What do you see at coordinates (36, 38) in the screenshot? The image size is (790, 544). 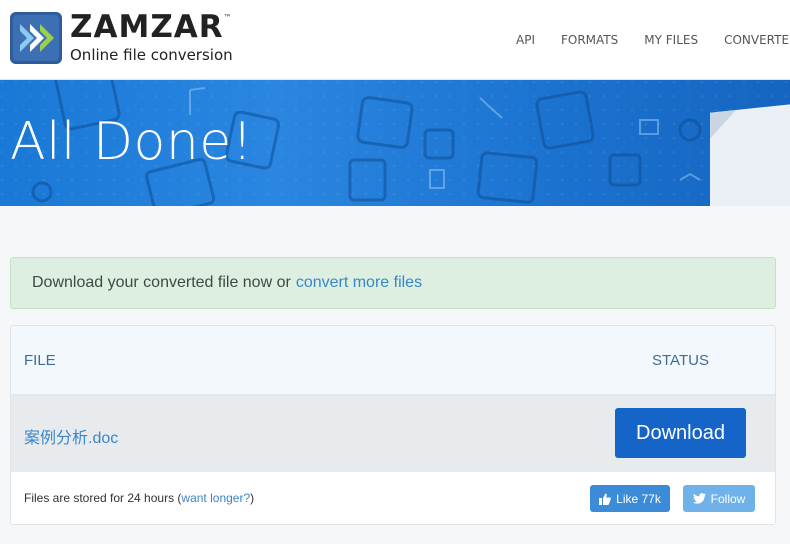 I see `zamzar-chevrons-icon` at bounding box center [36, 38].